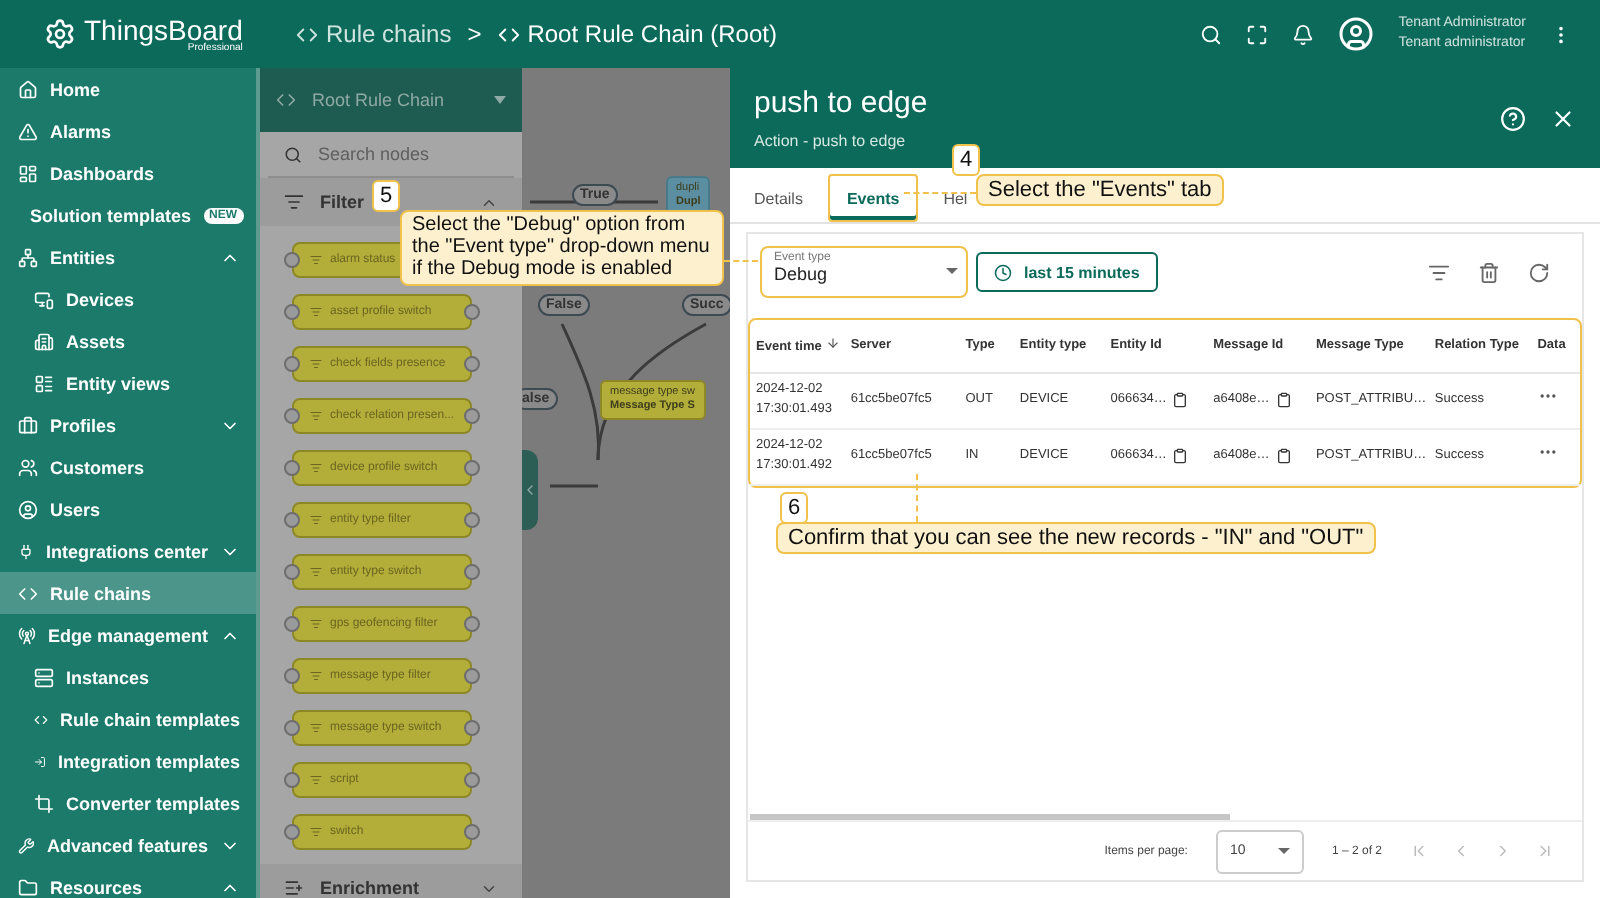 This screenshot has height=898, width=1600. What do you see at coordinates (778, 198) in the screenshot?
I see `tab: Details` at bounding box center [778, 198].